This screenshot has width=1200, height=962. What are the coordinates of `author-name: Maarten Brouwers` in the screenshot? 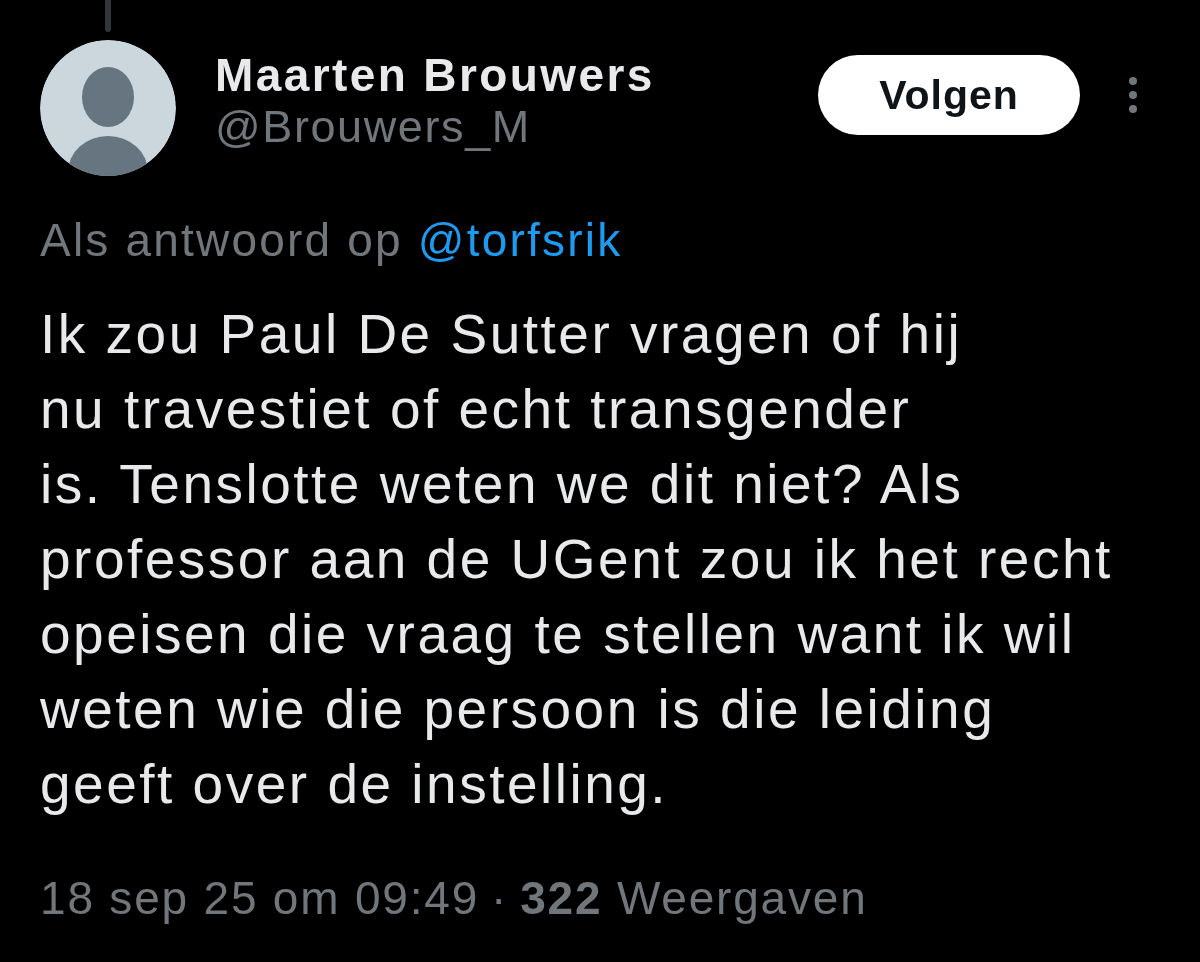 It's located at (435, 75).